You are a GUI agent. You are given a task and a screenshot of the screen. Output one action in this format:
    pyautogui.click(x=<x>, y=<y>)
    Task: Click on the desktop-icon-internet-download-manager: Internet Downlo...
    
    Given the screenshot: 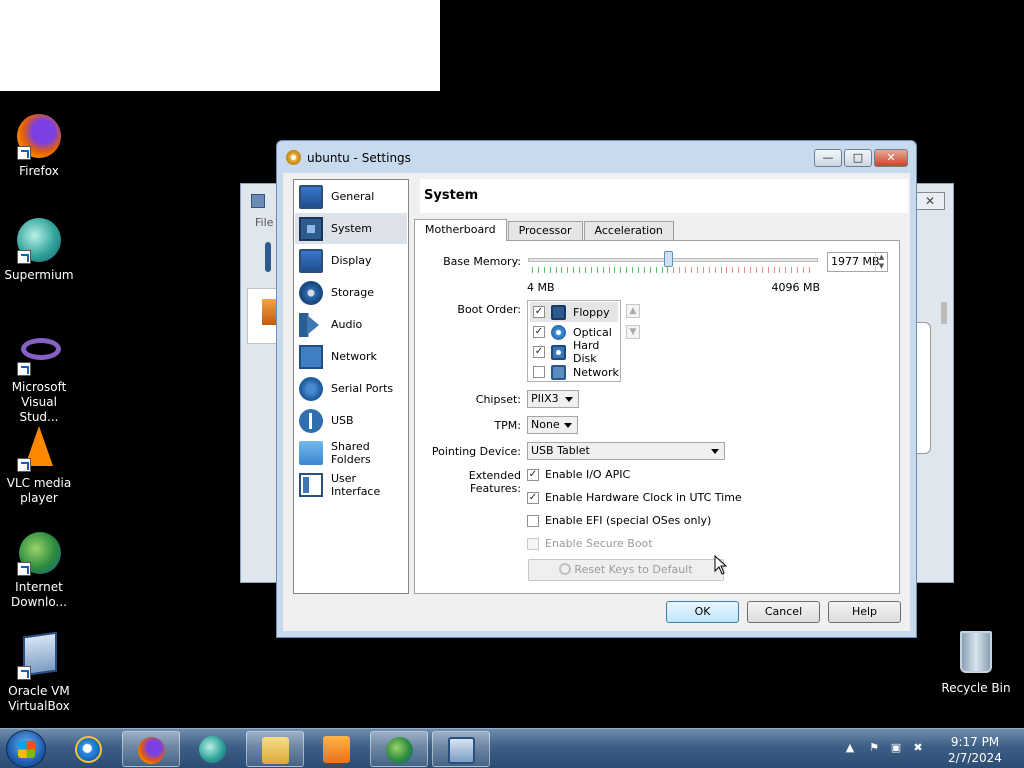 What is the action you would take?
    pyautogui.click(x=39, y=569)
    